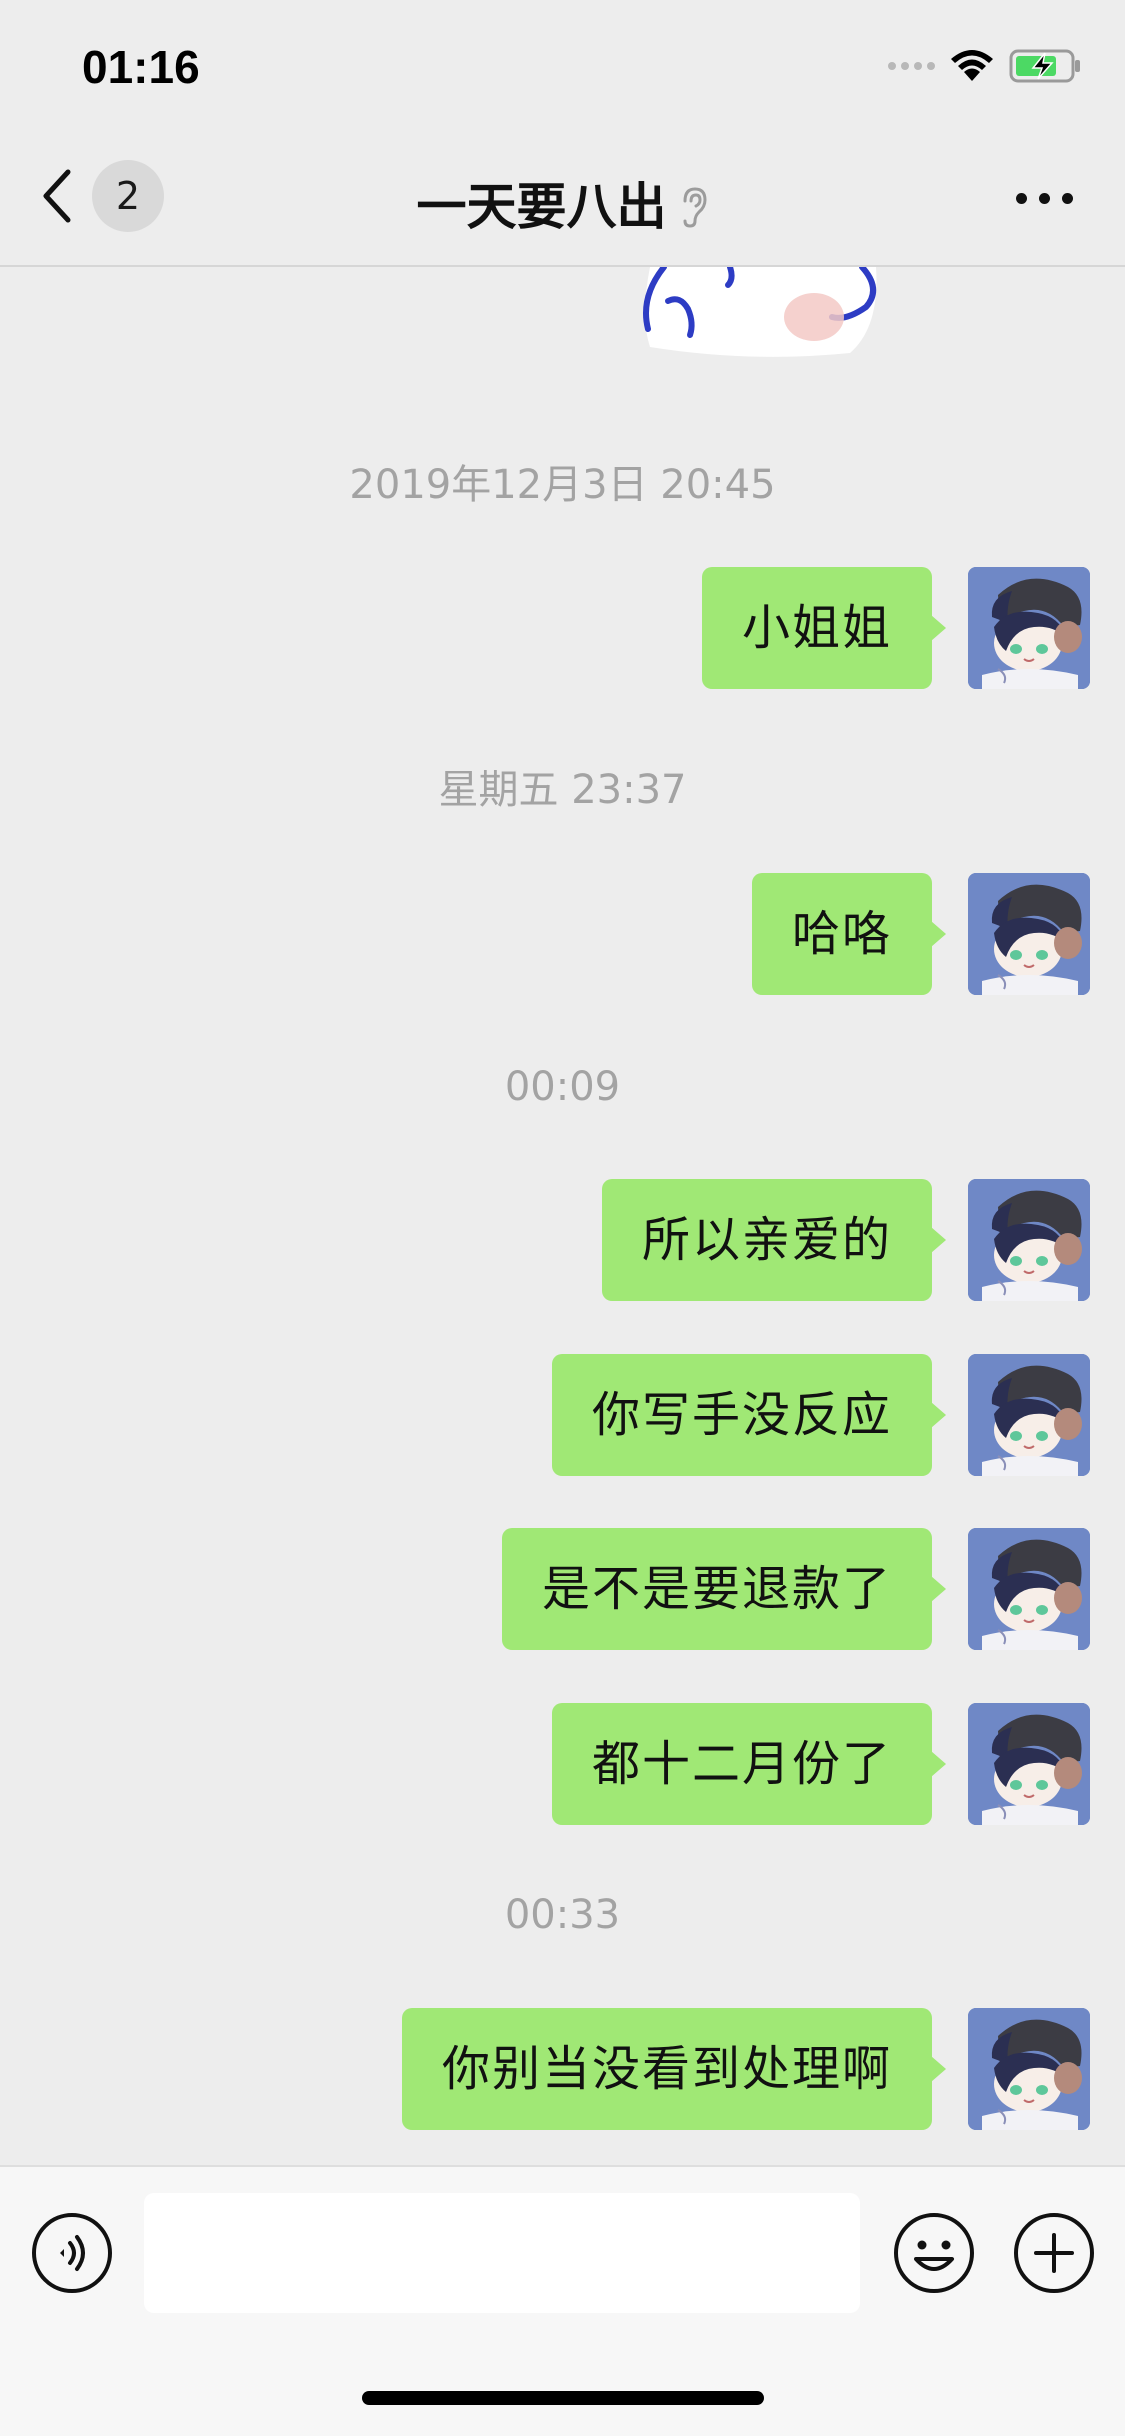 The width and height of the screenshot is (1125, 2436). I want to click on message-bubble: 是不是要退款了, so click(724, 1589).